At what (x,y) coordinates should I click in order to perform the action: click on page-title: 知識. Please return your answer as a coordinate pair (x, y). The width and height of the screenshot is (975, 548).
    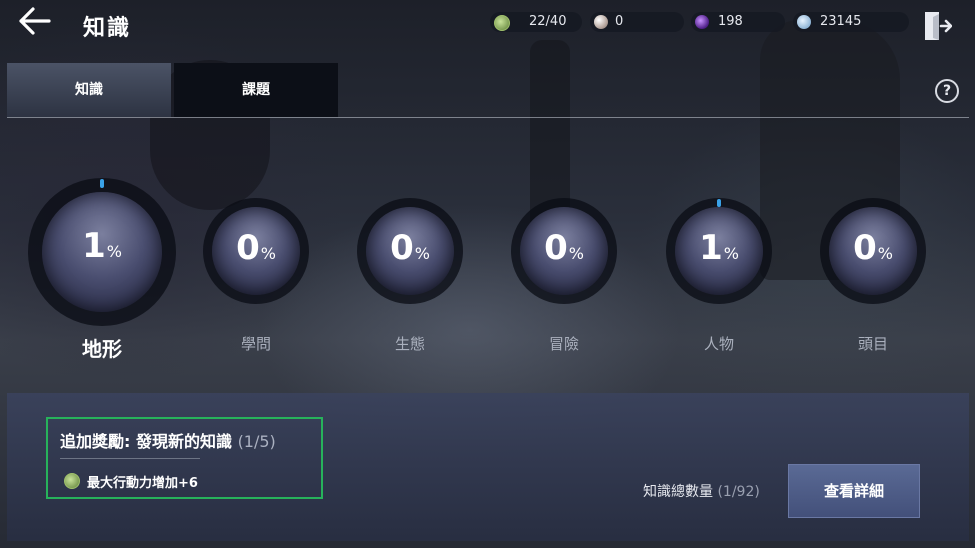
    Looking at the image, I should click on (107, 28).